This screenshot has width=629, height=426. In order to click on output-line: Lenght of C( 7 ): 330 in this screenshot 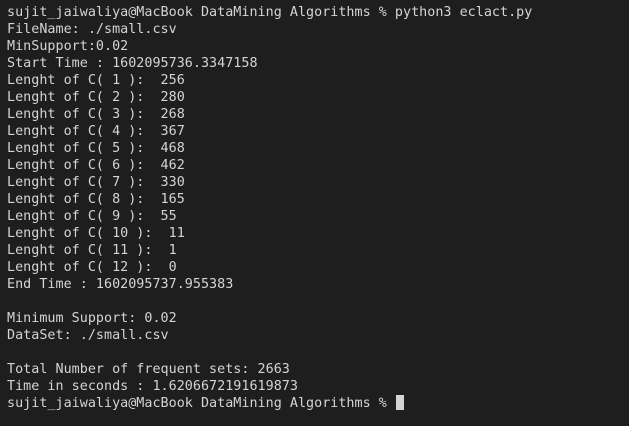, I will do `click(96, 182)`.